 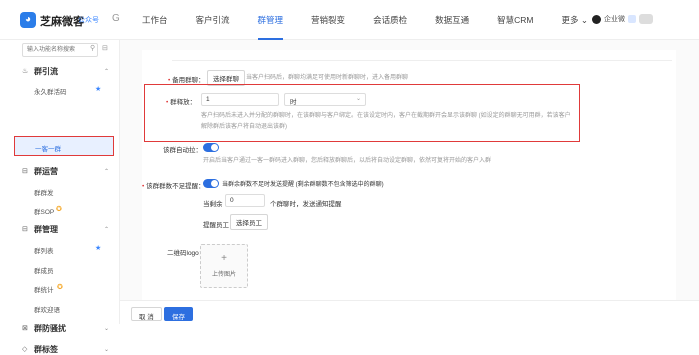 I want to click on sidebar-group-drain: 群引流, so click(x=46, y=71).